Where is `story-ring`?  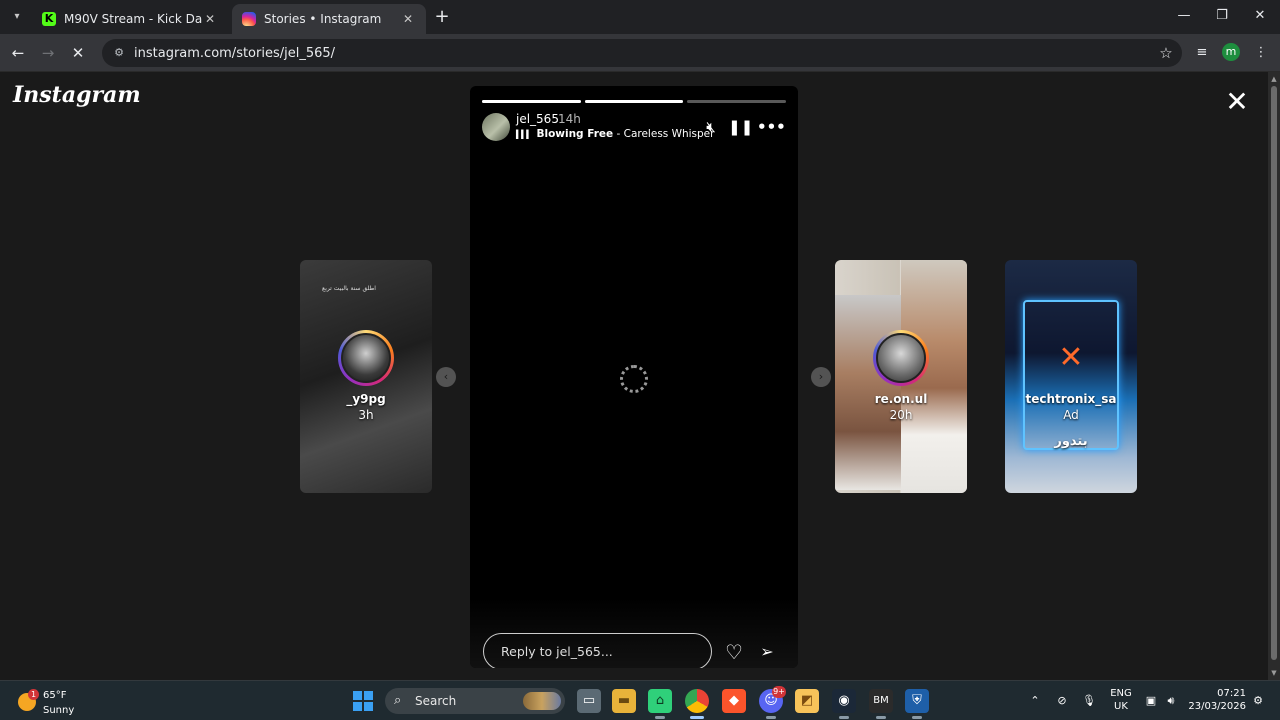
story-ring is located at coordinates (366, 358).